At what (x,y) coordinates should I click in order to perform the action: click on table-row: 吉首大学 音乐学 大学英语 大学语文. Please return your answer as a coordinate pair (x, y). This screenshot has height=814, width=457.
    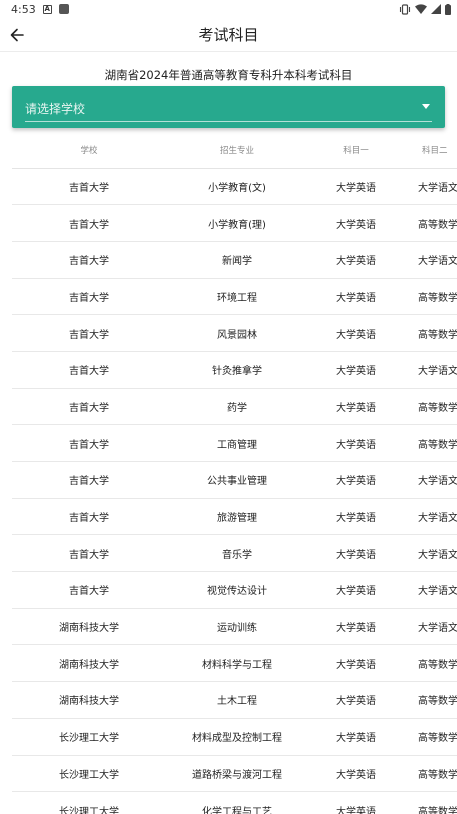
    Looking at the image, I should click on (234, 553).